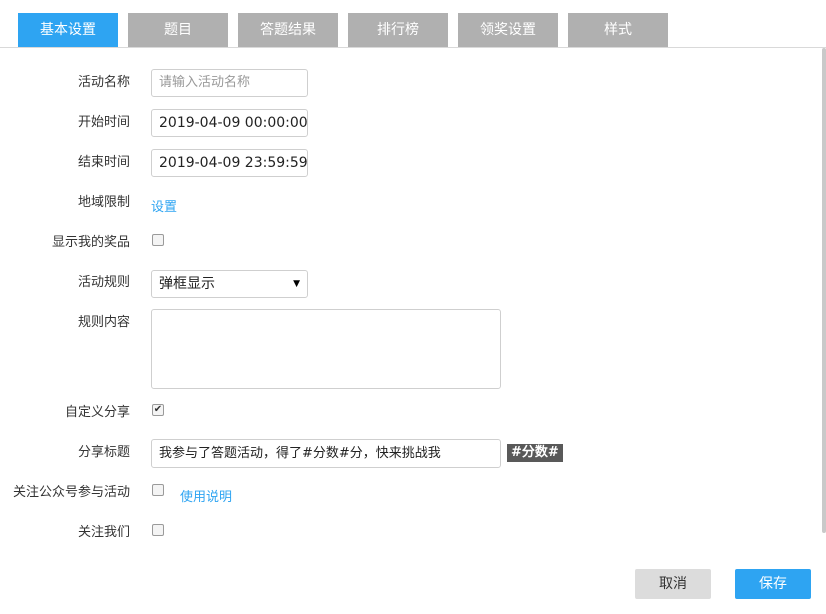 The height and width of the screenshot is (614, 826). Describe the element at coordinates (71, 492) in the screenshot. I see `follow-official-label: 关注公众号参与活动` at that location.